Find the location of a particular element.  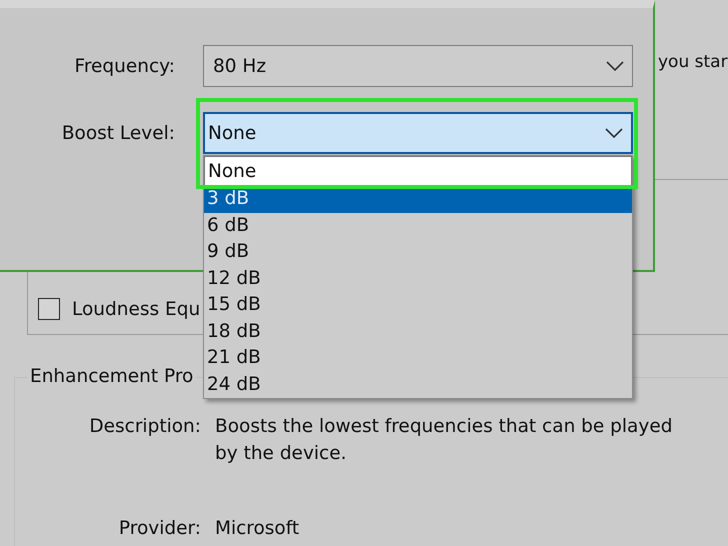

field-label: Boost Level: is located at coordinates (117, 133).